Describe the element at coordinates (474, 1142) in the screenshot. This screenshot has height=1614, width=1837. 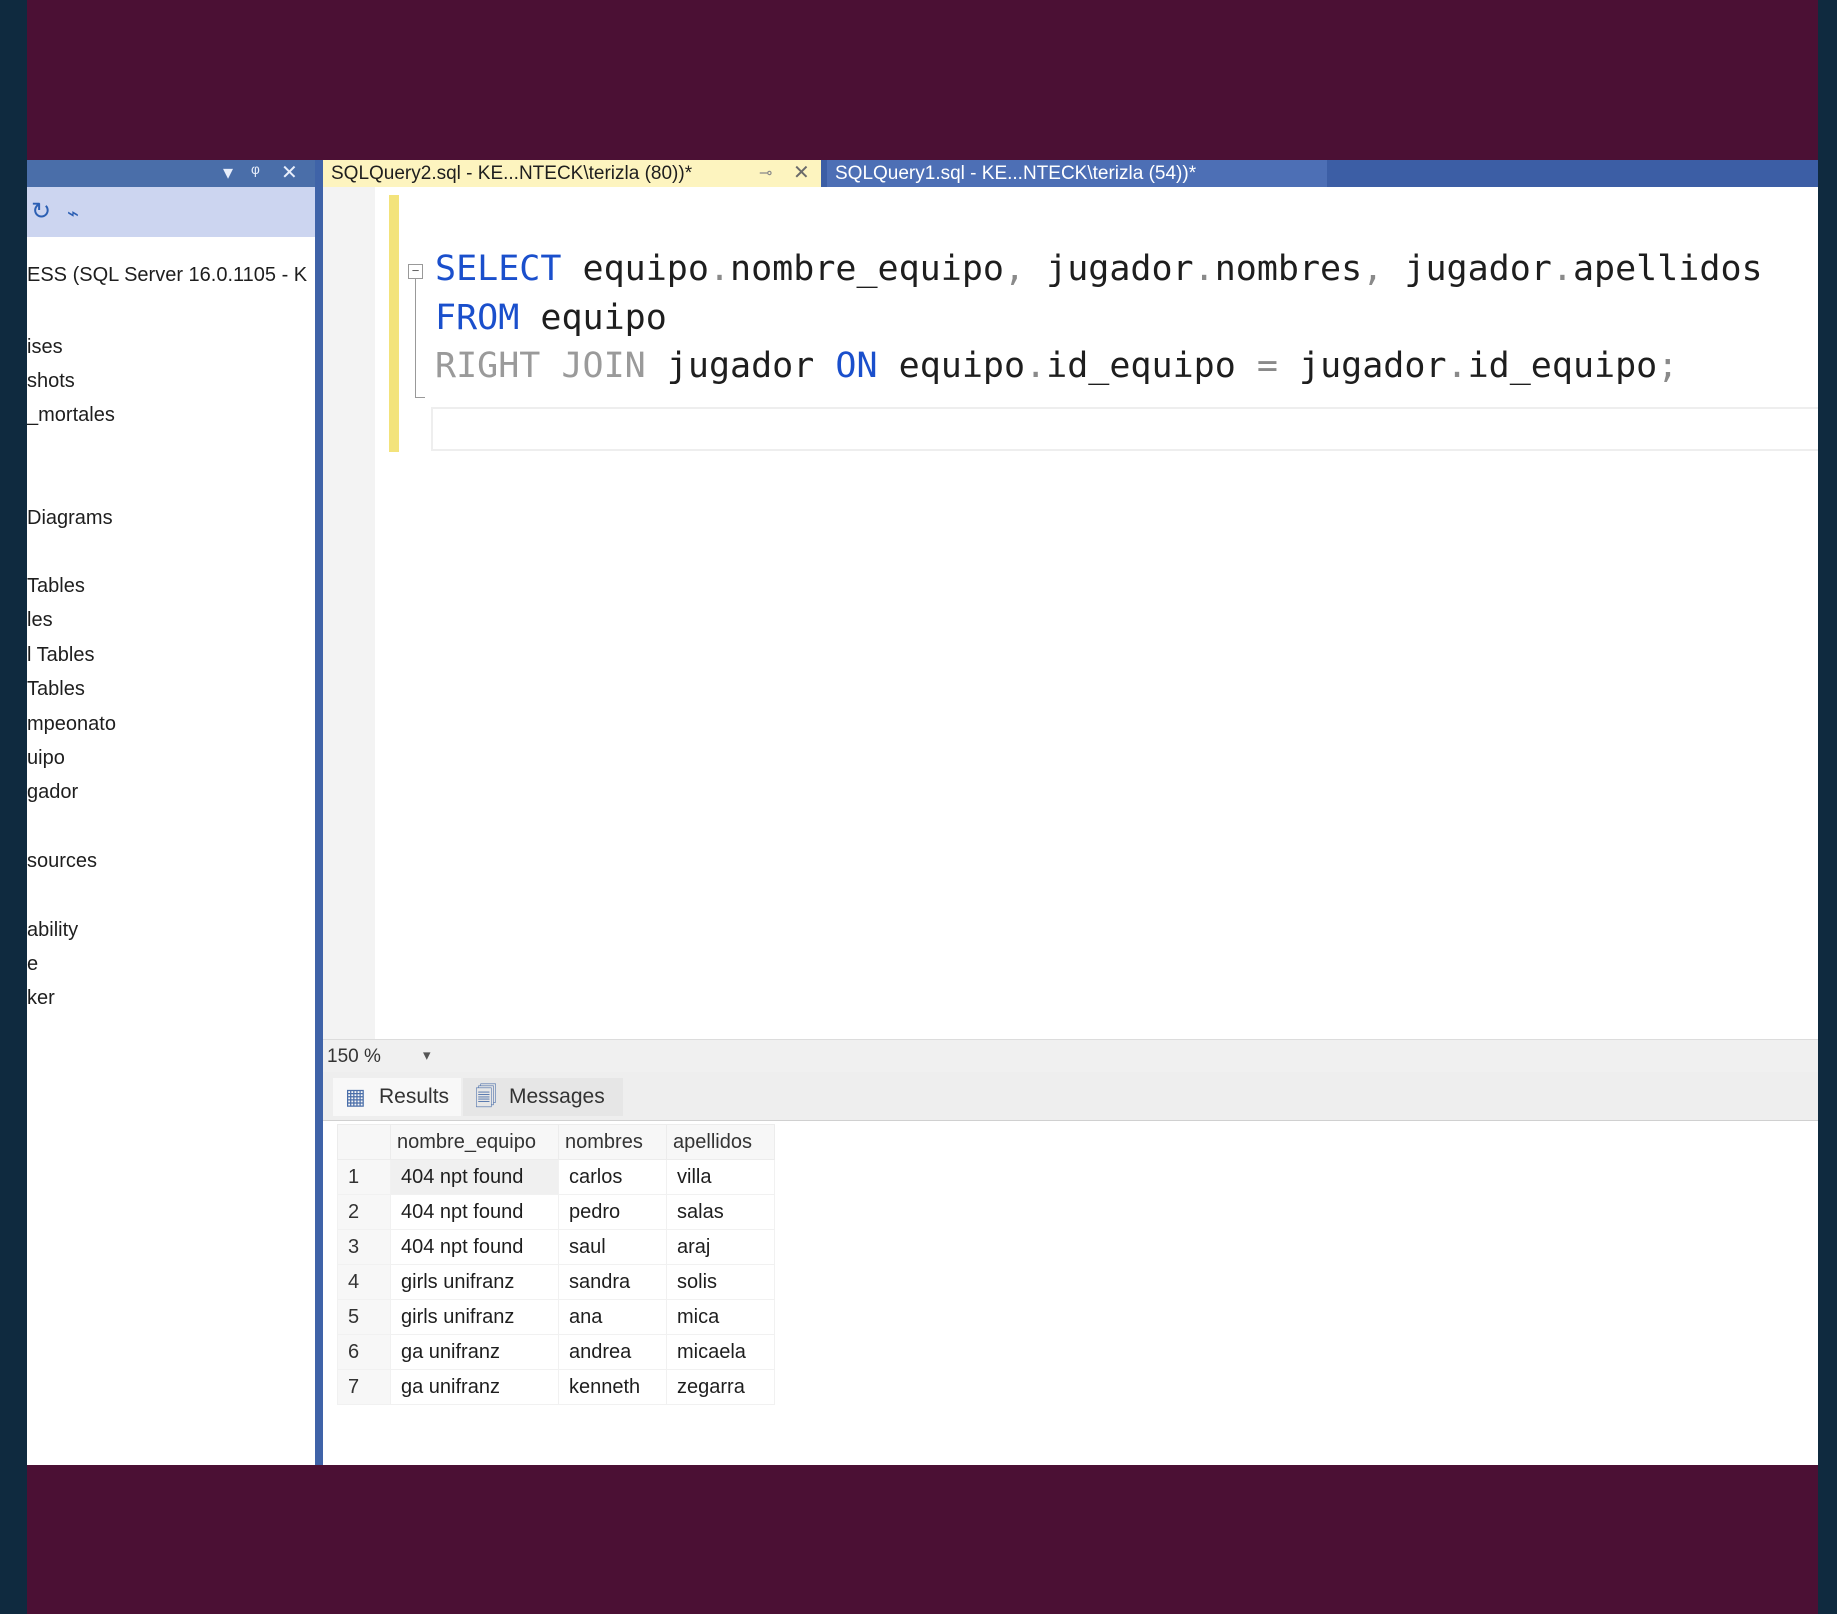
I see `column-header: nombre_equipo` at that location.